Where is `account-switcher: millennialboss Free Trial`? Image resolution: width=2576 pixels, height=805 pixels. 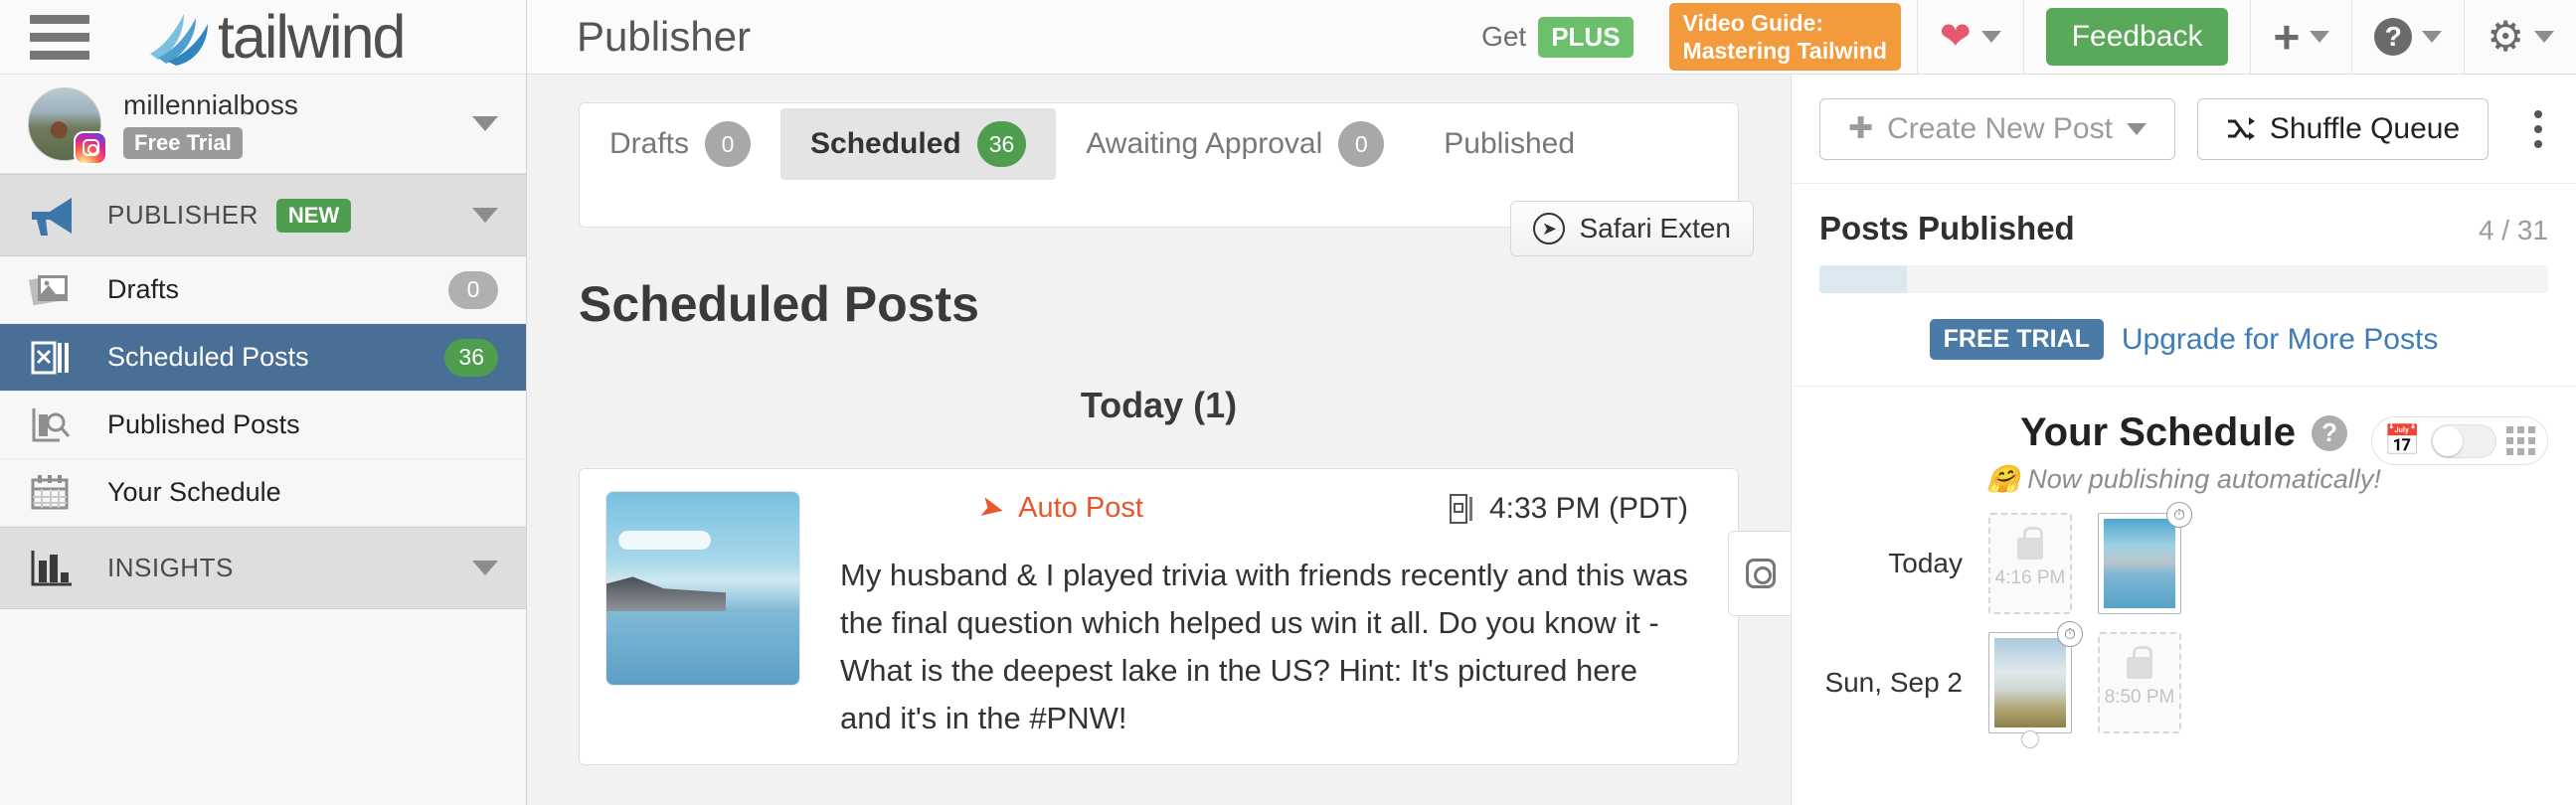 account-switcher: millennialboss Free Trial is located at coordinates (263, 124).